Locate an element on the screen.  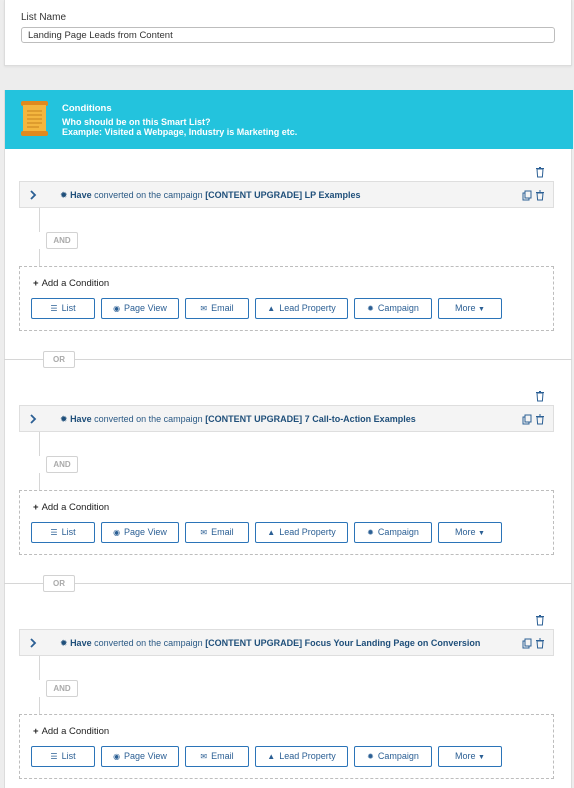
condition-campaign: [CONTENT UPGRADE] LP Examples is located at coordinates (283, 195).